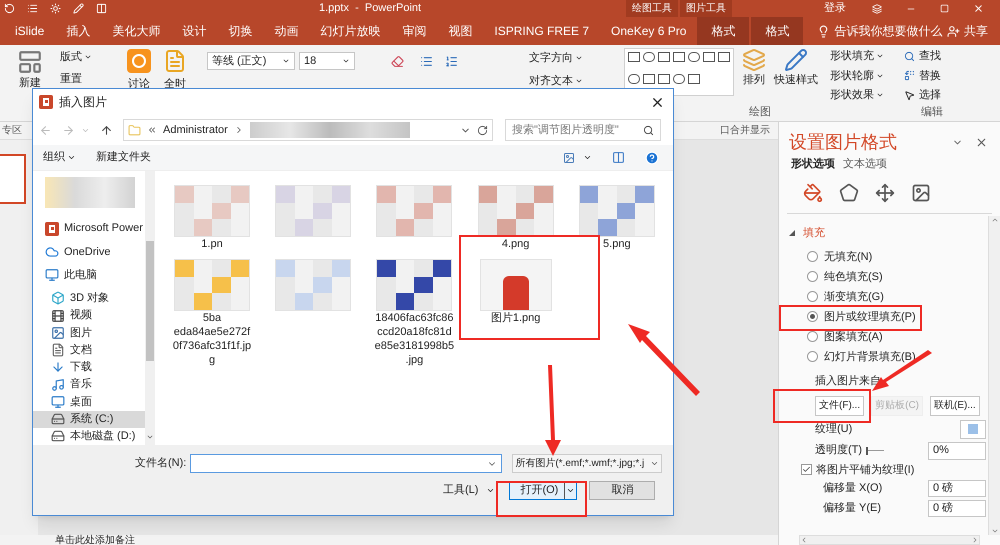 The width and height of the screenshot is (1000, 545). I want to click on file-item: 18406fac63fc86 ccd20a18fc81d e85e3181998b5 .jpg, so click(414, 313).